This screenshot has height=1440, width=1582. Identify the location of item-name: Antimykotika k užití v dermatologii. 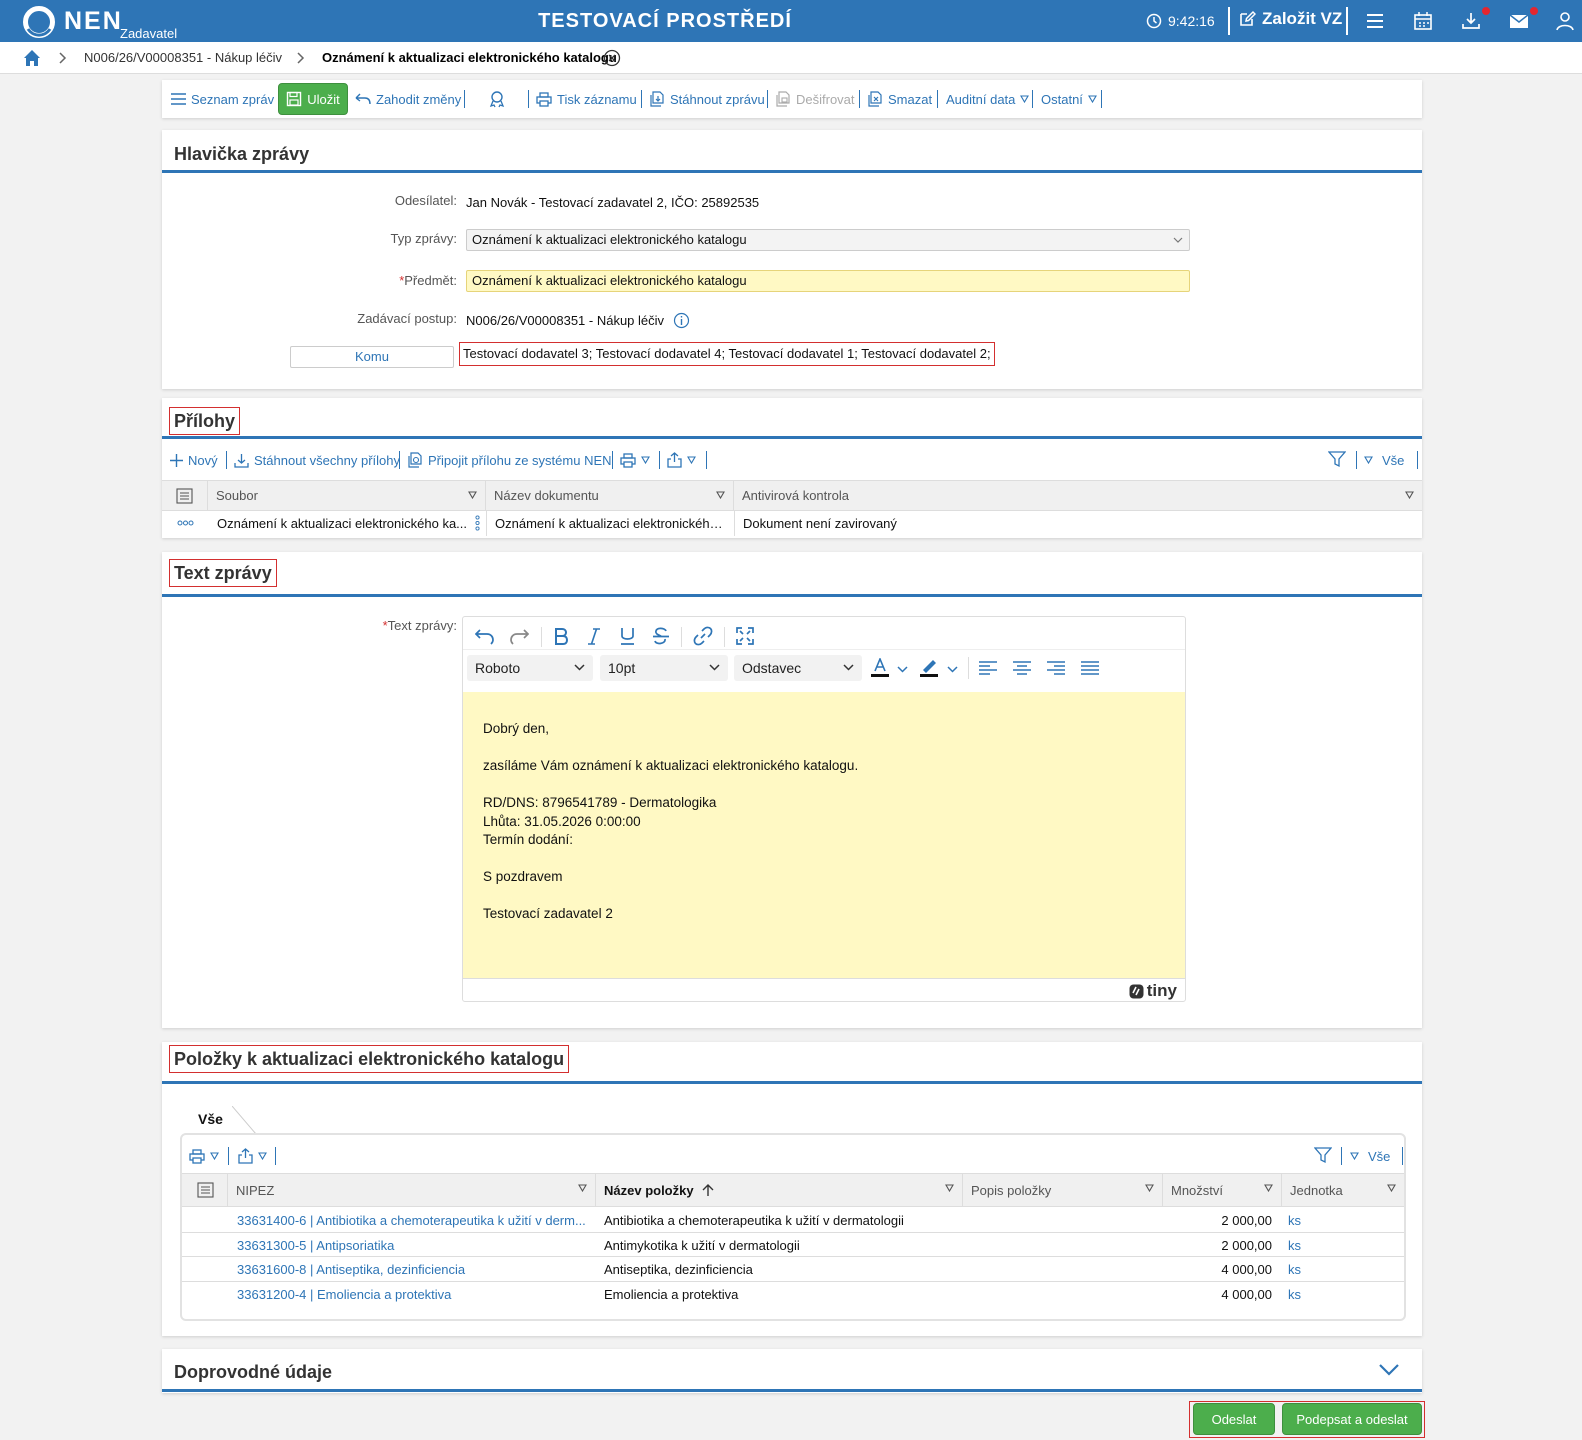
(702, 1245).